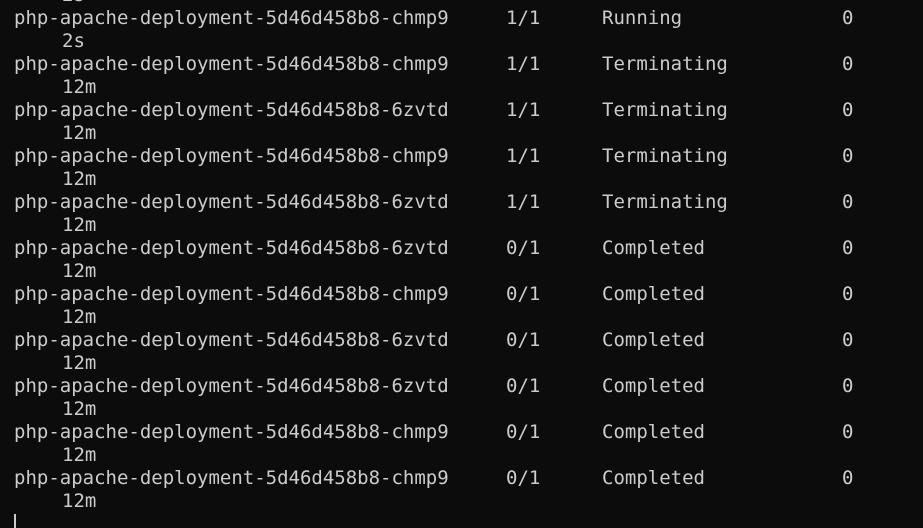 The image size is (923, 528). What do you see at coordinates (464, 3) in the screenshot?
I see `partial-age-line: 2s` at bounding box center [464, 3].